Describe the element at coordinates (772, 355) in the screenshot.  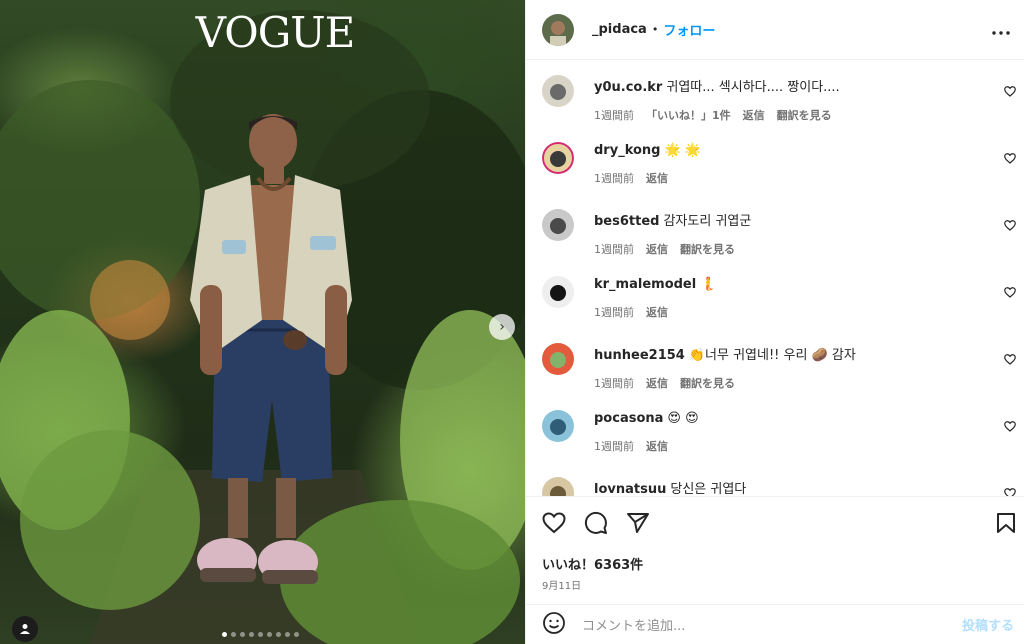
I see `comment-body: 👏너무 귀엽네!! 우리 🥔 감자` at that location.